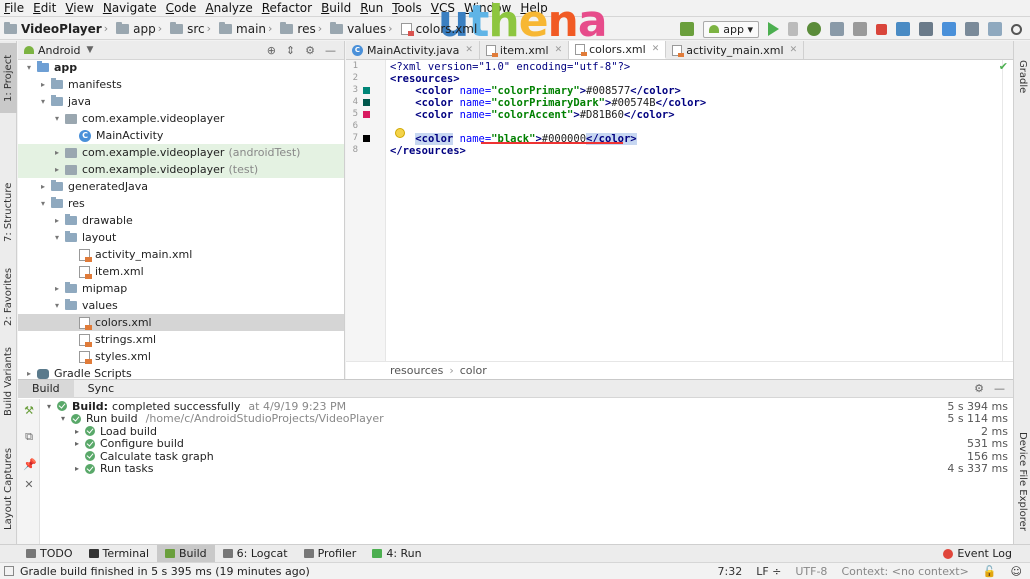 Image resolution: width=1030 pixels, height=579 pixels. What do you see at coordinates (687, 29) in the screenshot?
I see `hammer-icon` at bounding box center [687, 29].